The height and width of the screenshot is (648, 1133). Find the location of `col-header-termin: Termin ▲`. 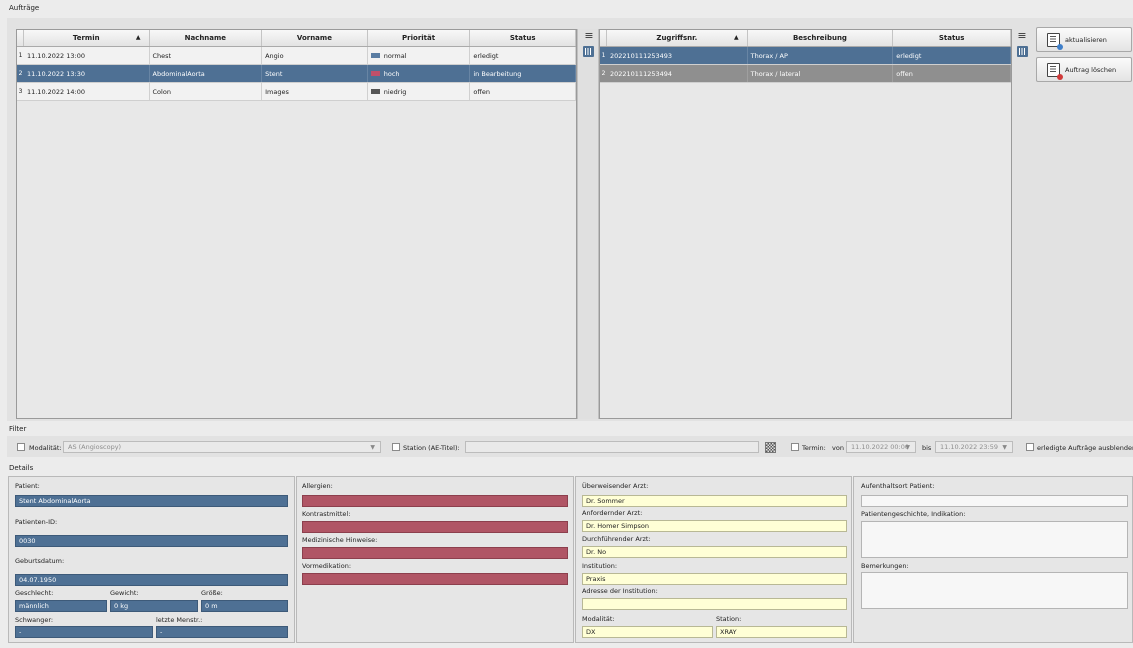

col-header-termin: Termin ▲ is located at coordinates (87, 38).